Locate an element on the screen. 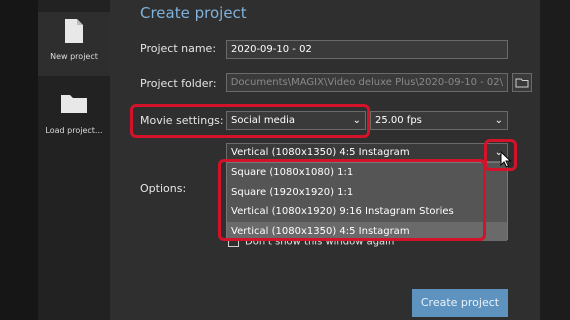 Image resolution: width=570 pixels, height=320 pixels. fps-dropdown: 25.00 fps ⌄ is located at coordinates (439, 120).